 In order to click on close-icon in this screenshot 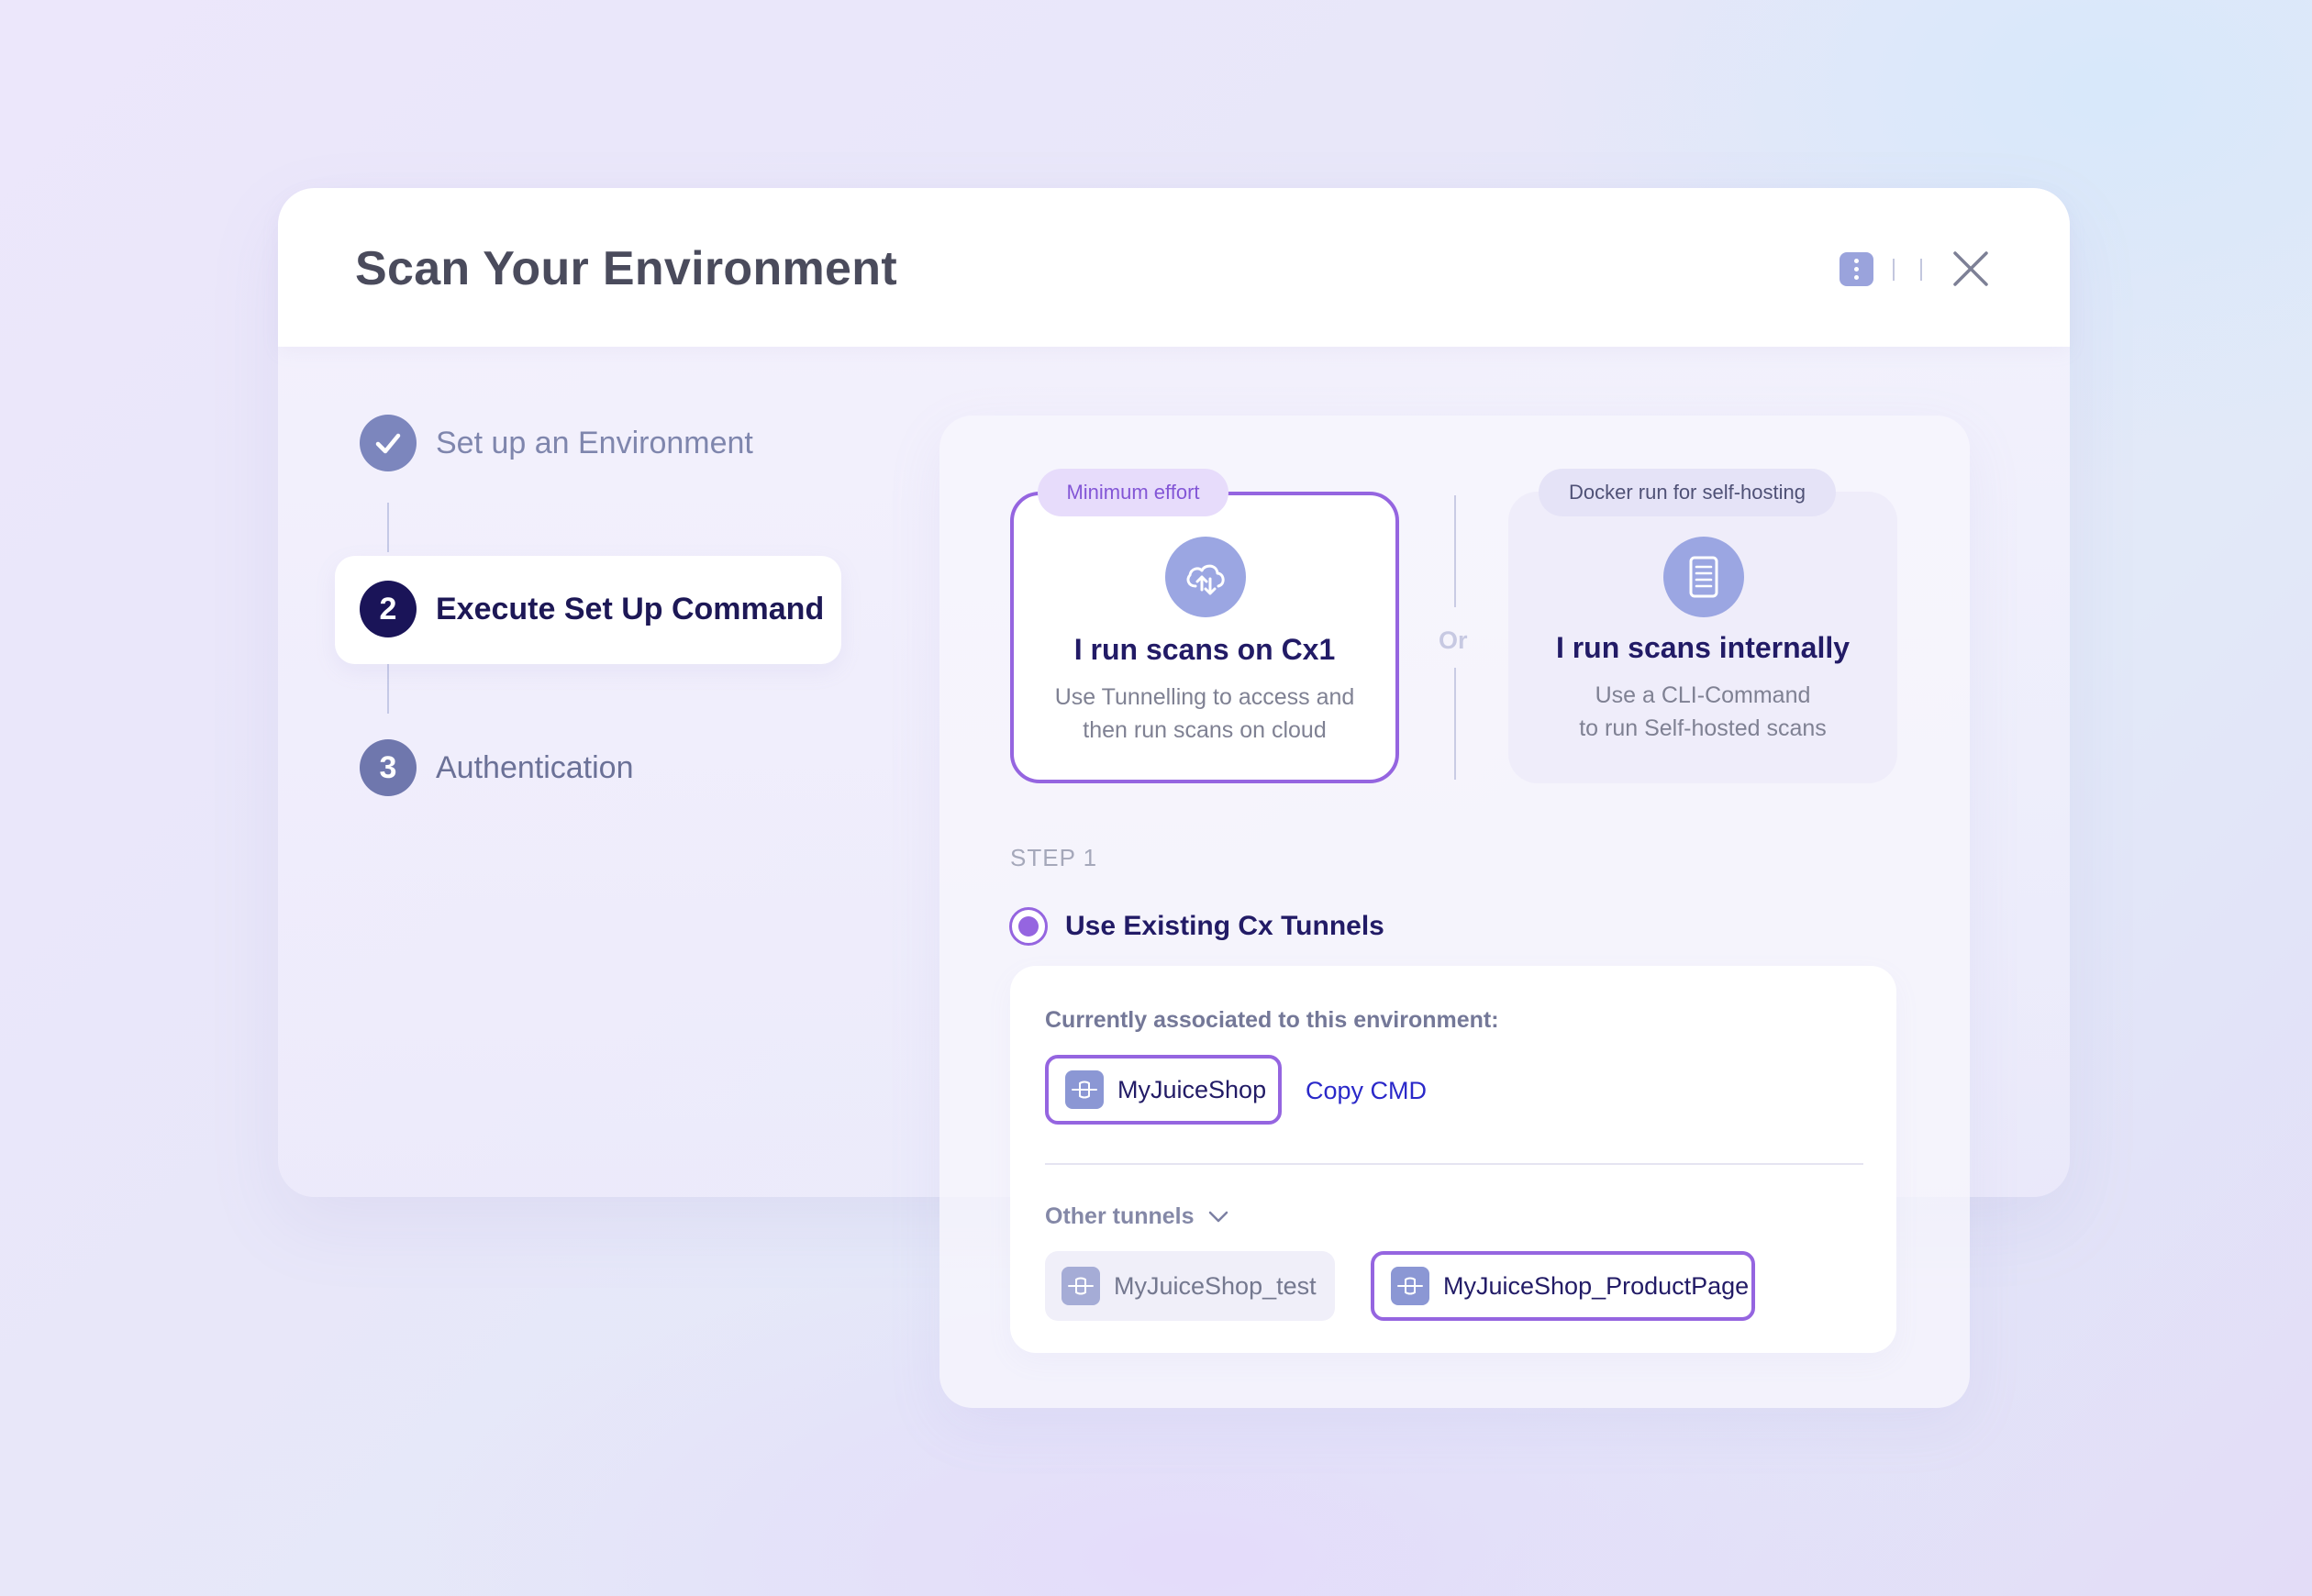, I will do `click(1971, 269)`.